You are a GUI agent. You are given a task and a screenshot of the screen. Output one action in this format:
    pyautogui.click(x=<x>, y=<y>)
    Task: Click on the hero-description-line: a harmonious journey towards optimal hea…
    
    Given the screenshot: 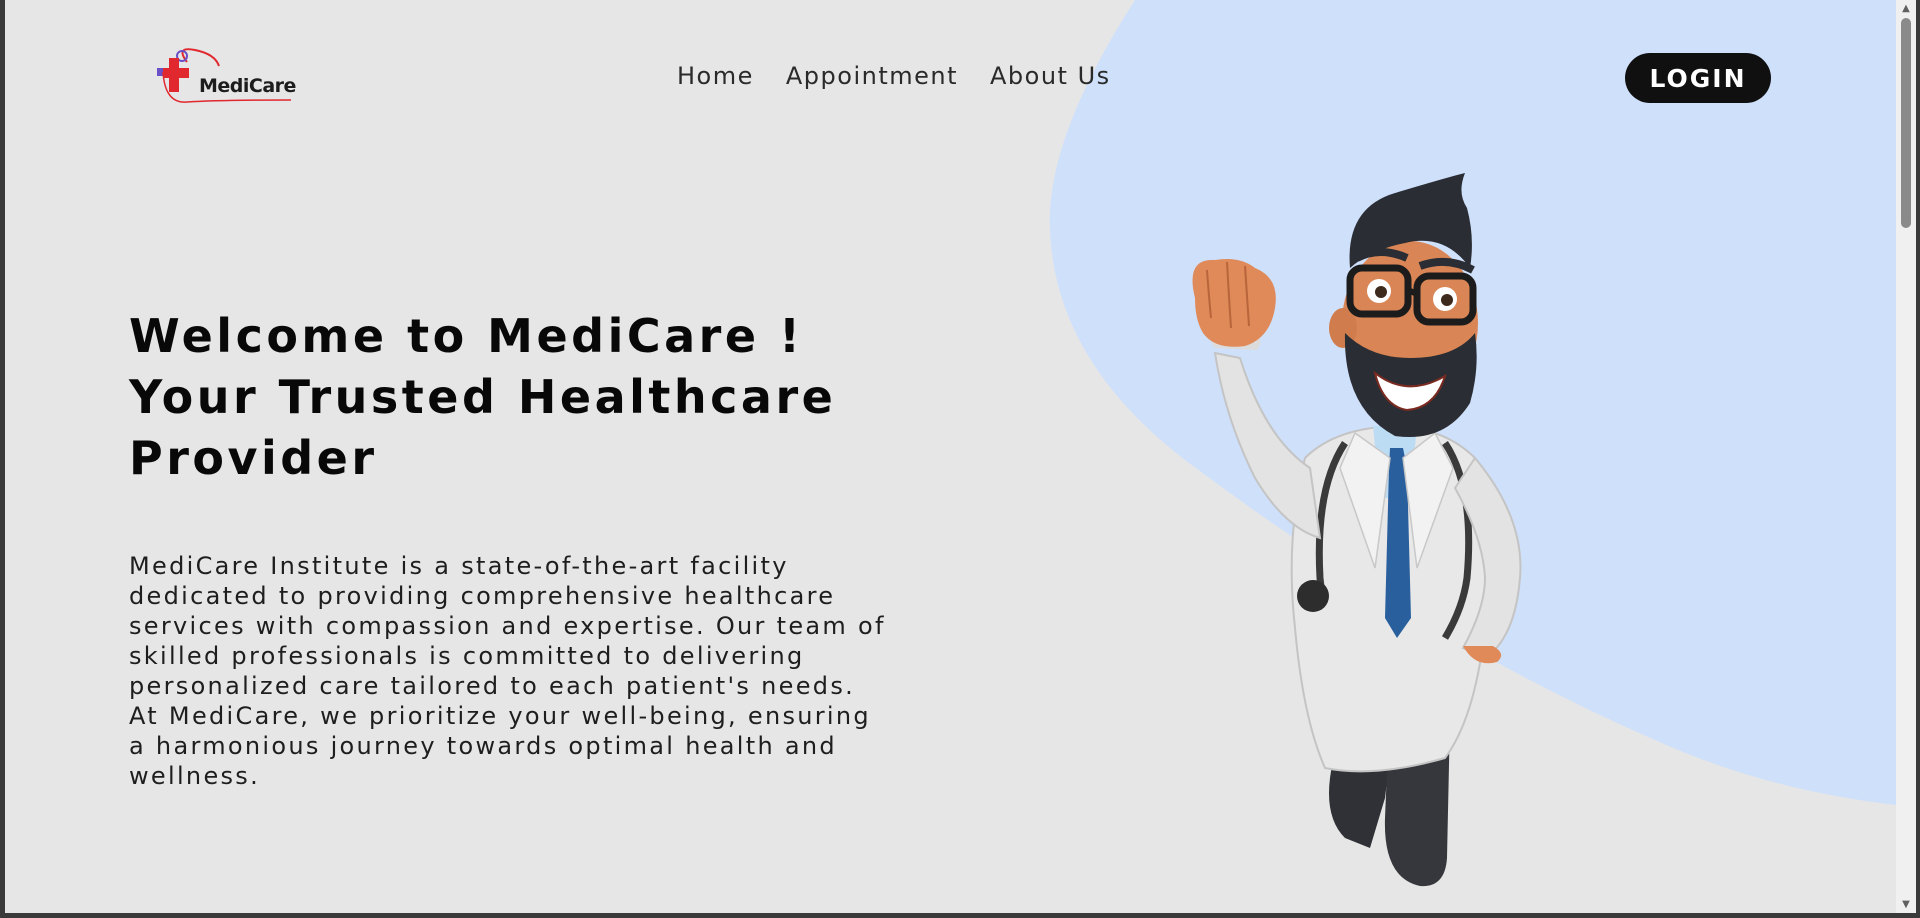 What is the action you would take?
    pyautogui.click(x=483, y=746)
    